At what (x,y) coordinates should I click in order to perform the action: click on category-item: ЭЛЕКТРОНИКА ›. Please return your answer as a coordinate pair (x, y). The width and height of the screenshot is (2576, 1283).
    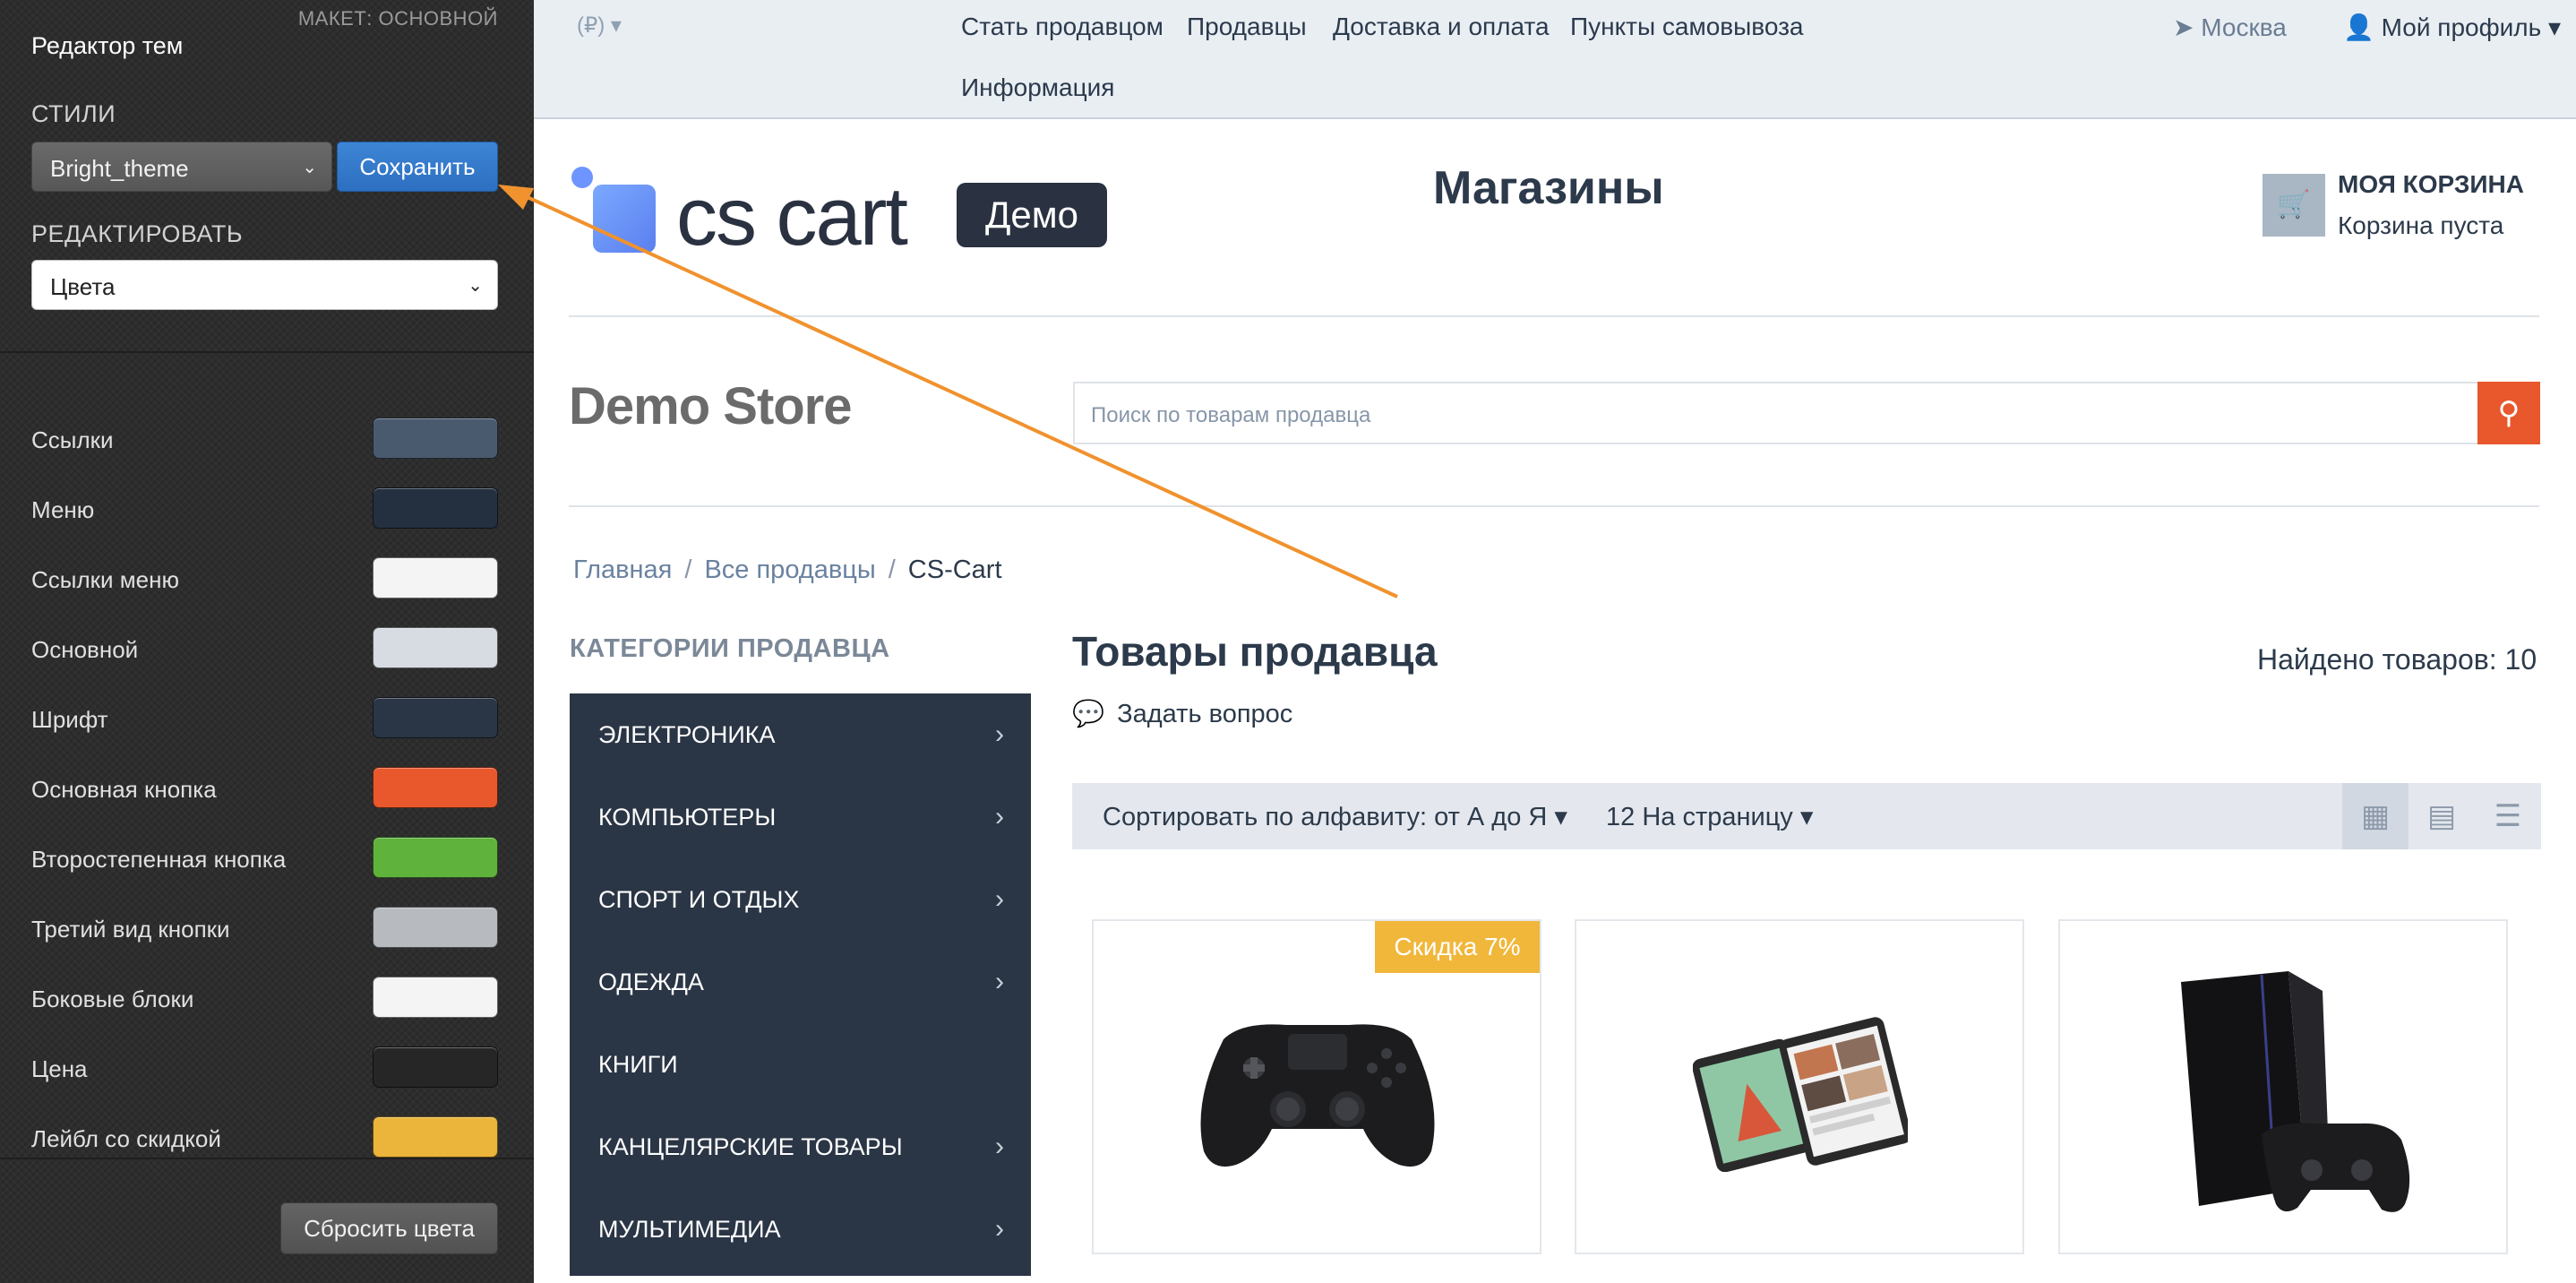
    Looking at the image, I should click on (800, 734).